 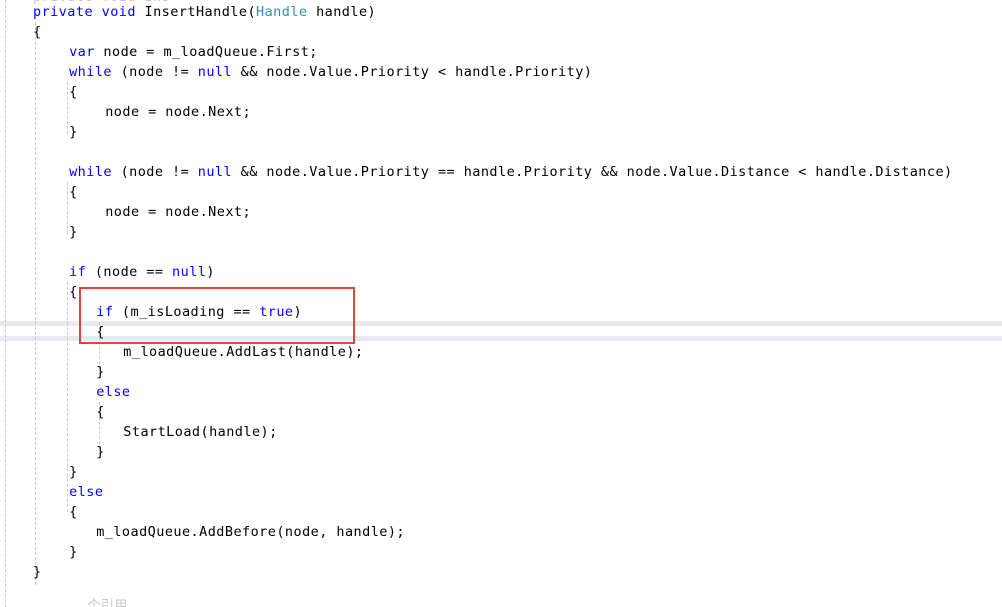 I want to click on code-token: m_loadQueue.AddBefore(node, handle);, so click(x=250, y=532).